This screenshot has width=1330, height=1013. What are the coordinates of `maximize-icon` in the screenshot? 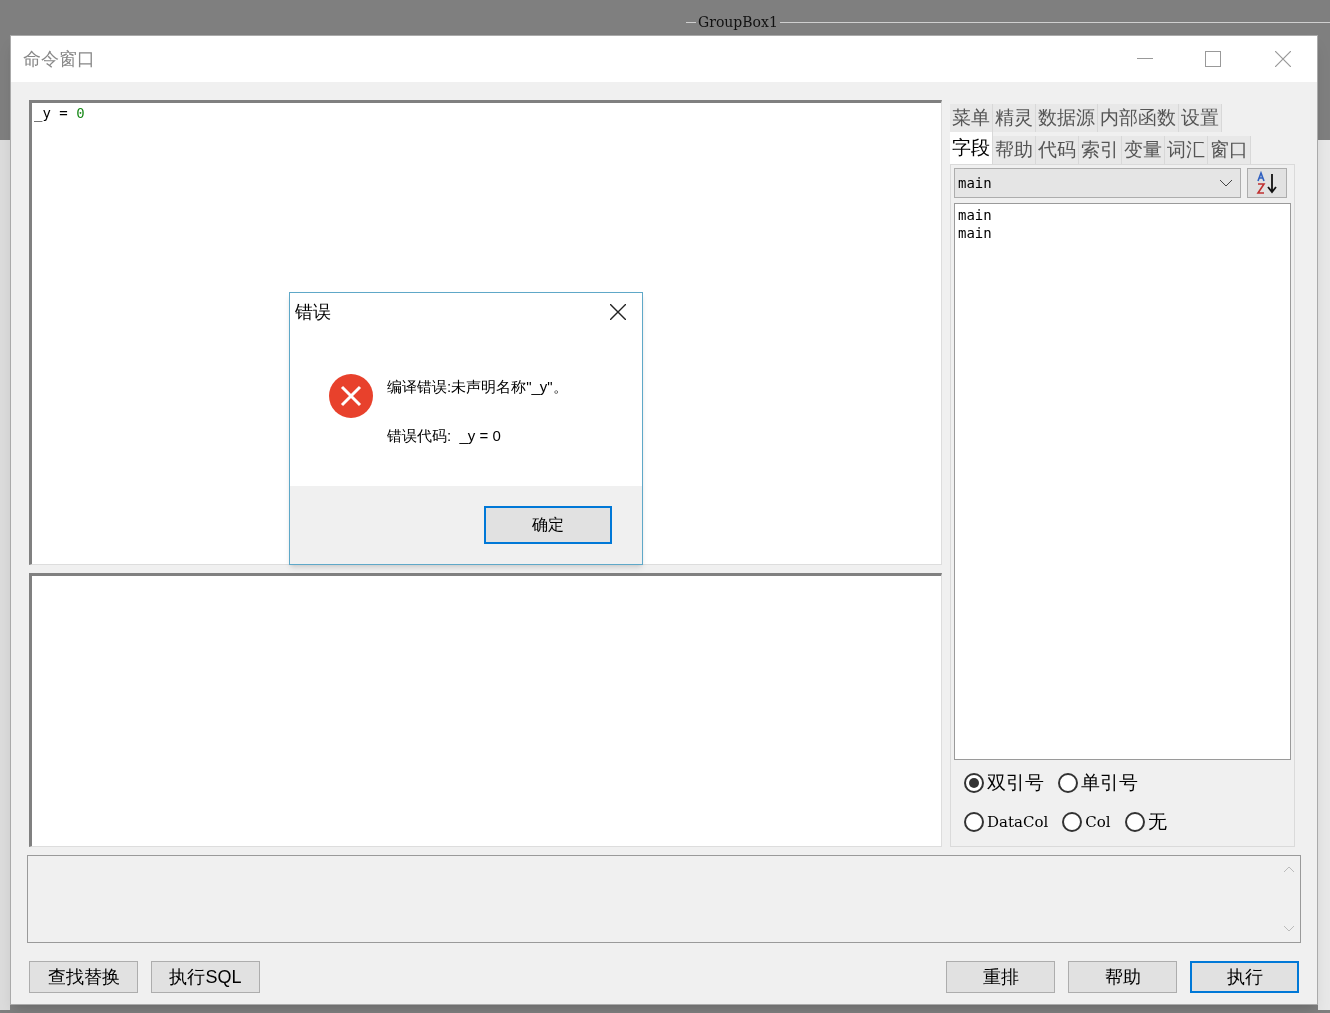 It's located at (1213, 59).